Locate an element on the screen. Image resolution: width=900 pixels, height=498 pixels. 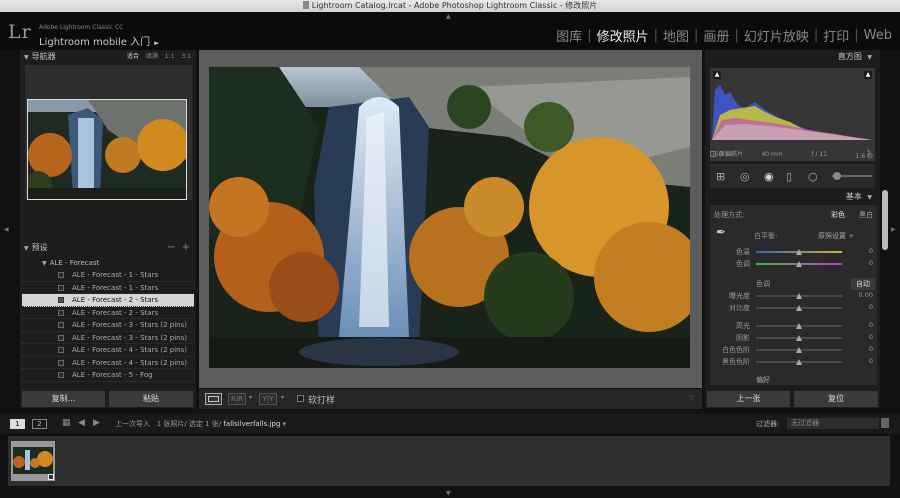
navigator-thumbnail is located at coordinates (107, 149).